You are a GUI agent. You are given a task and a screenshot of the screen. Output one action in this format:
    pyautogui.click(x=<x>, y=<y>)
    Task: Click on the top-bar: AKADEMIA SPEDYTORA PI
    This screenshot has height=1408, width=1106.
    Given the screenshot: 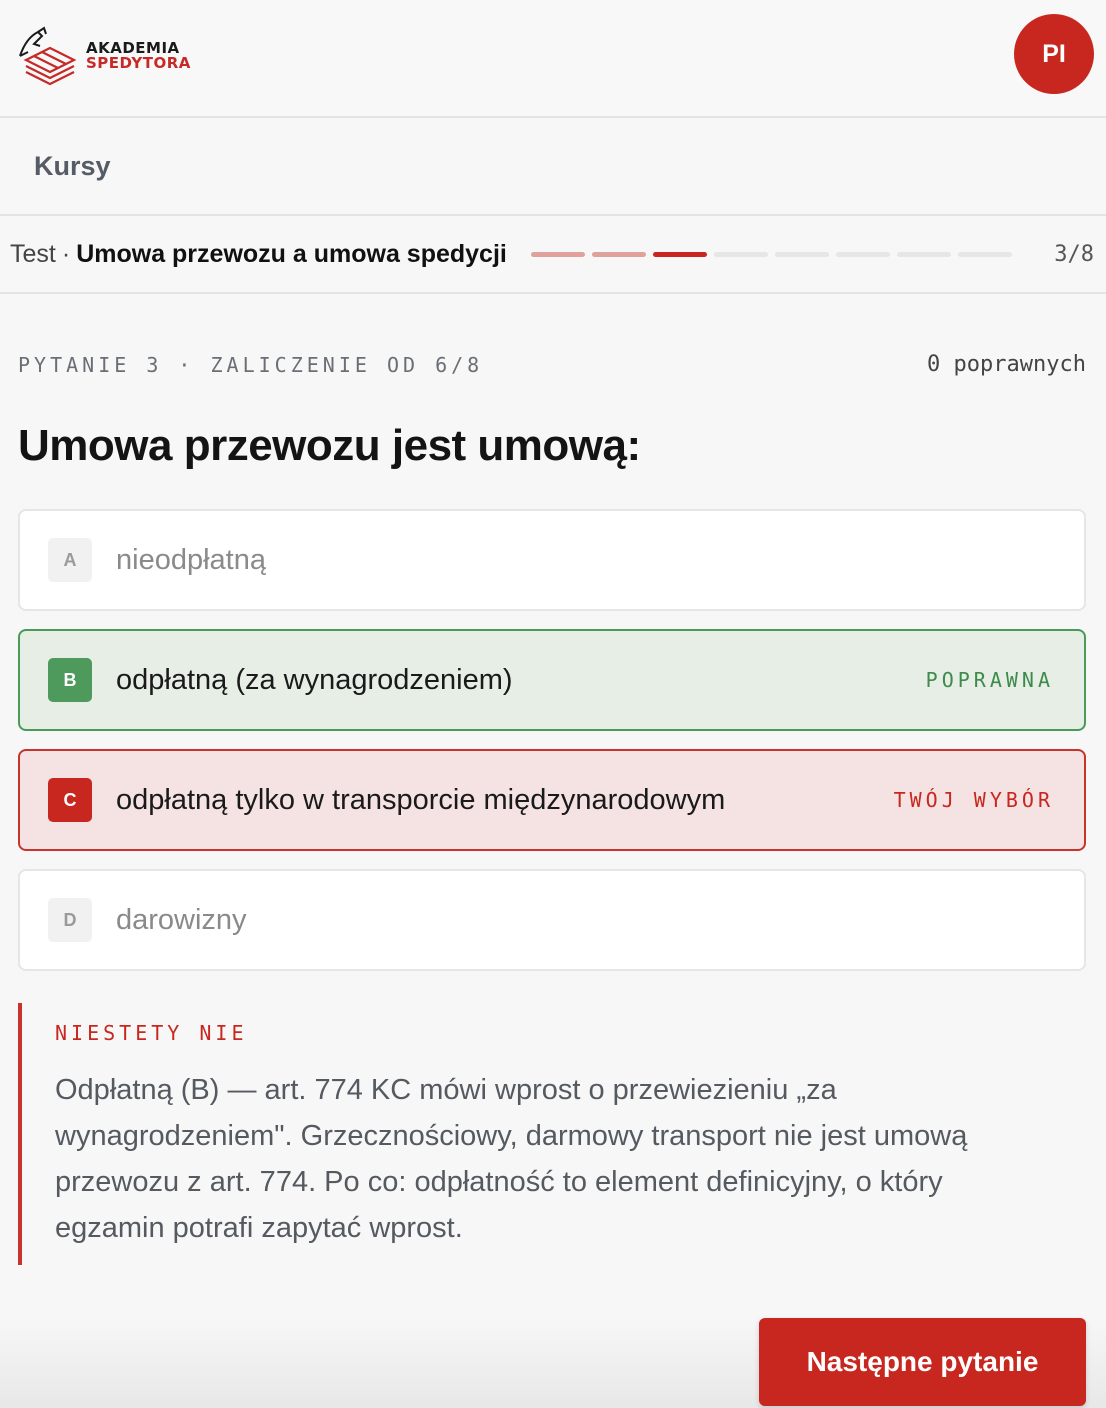 What is the action you would take?
    pyautogui.click(x=553, y=59)
    